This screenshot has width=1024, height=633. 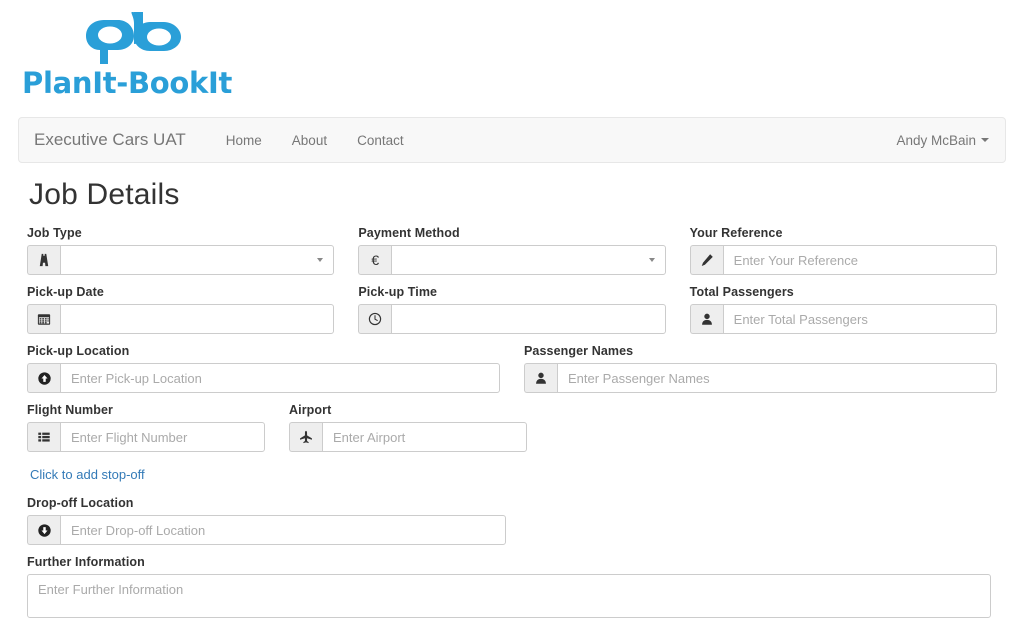 I want to click on form-row-6: Further Information, so click(x=512, y=594).